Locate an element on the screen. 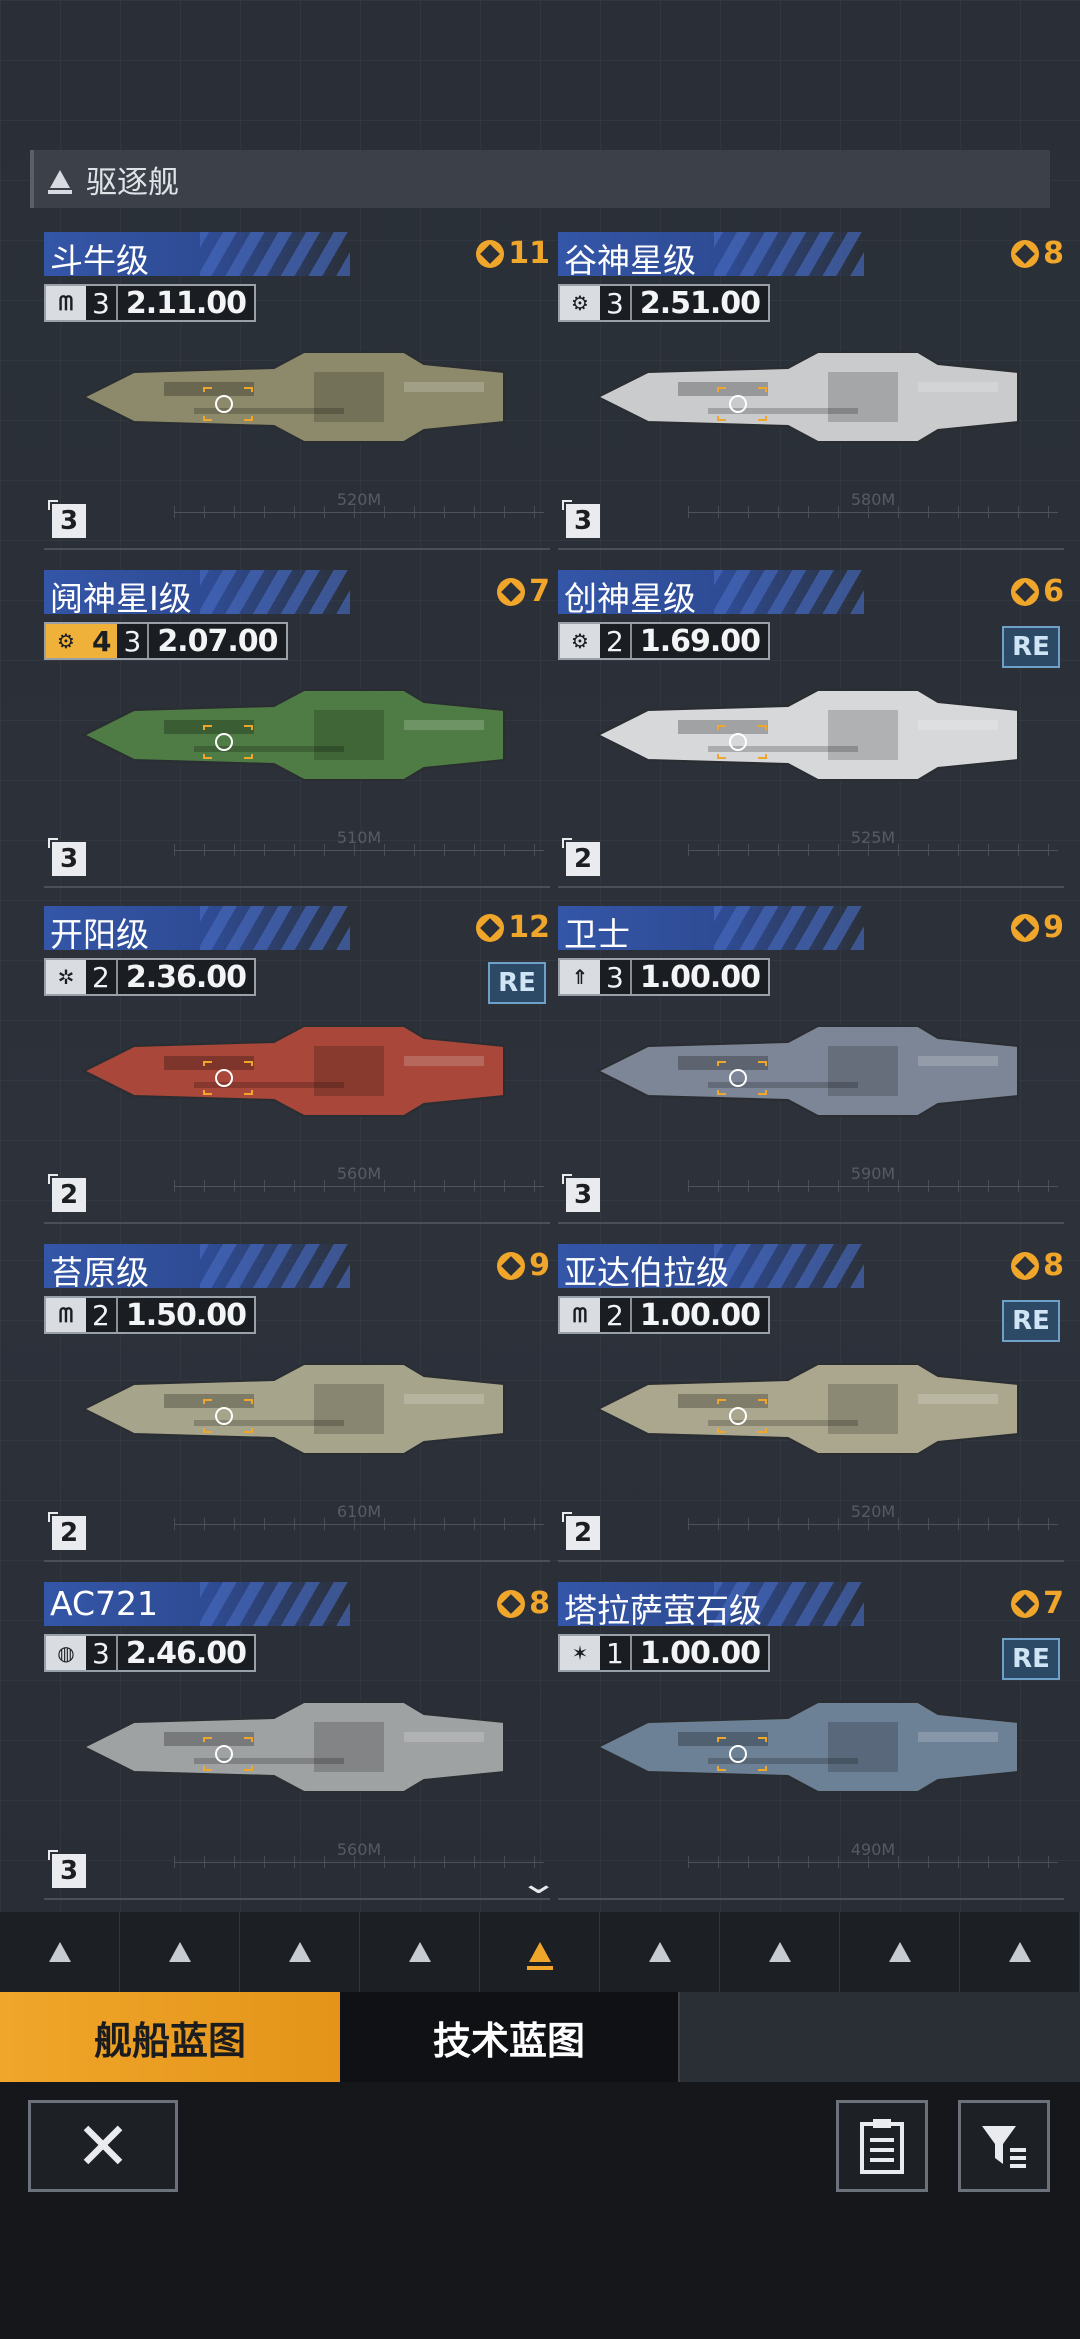  ship-blueprint-scale: 525M is located at coordinates (873, 845).